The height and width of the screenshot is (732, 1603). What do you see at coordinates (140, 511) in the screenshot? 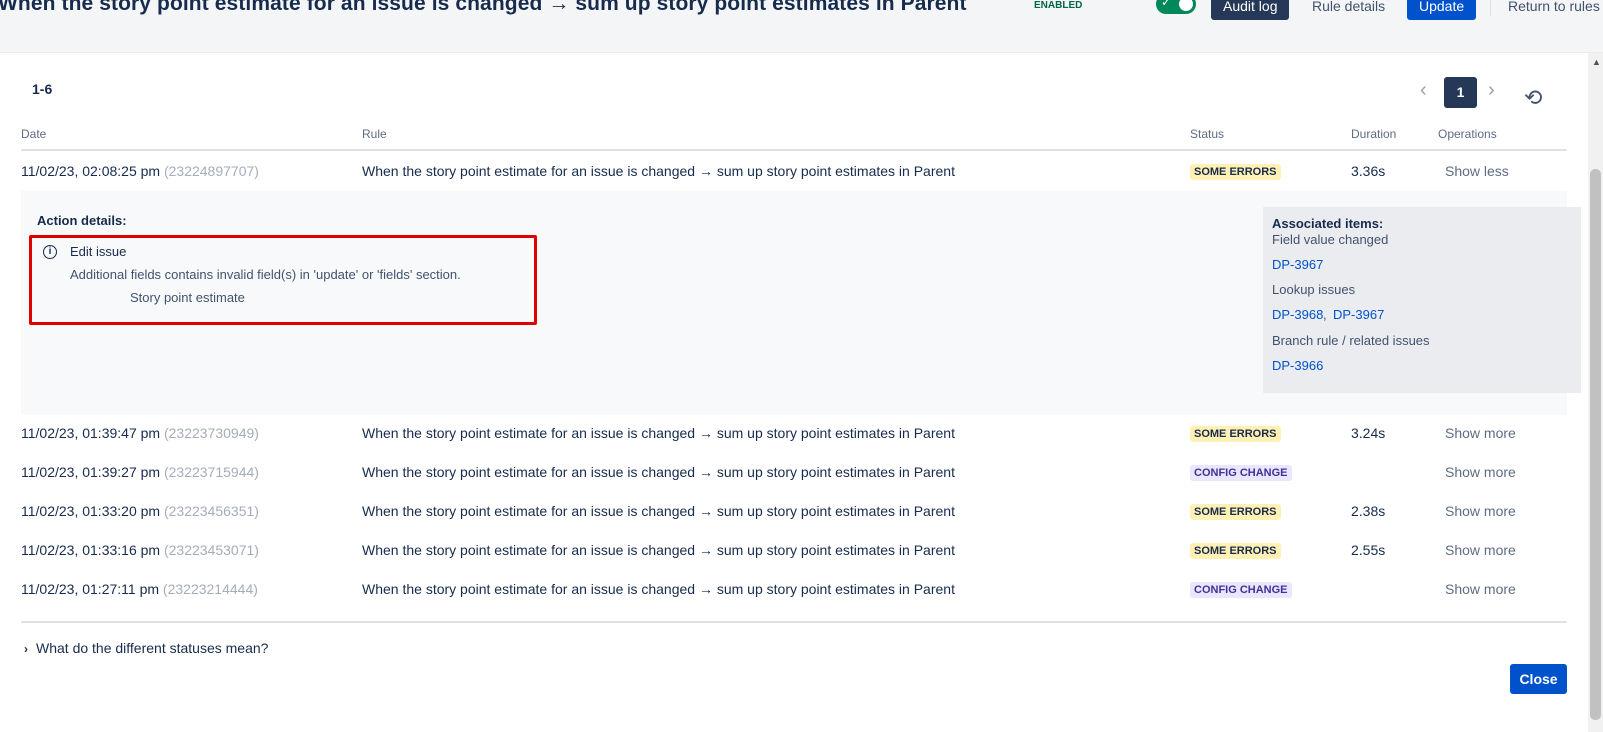
I see `row-date: 11/02/23, 01:33:20 pm (23223456351)` at bounding box center [140, 511].